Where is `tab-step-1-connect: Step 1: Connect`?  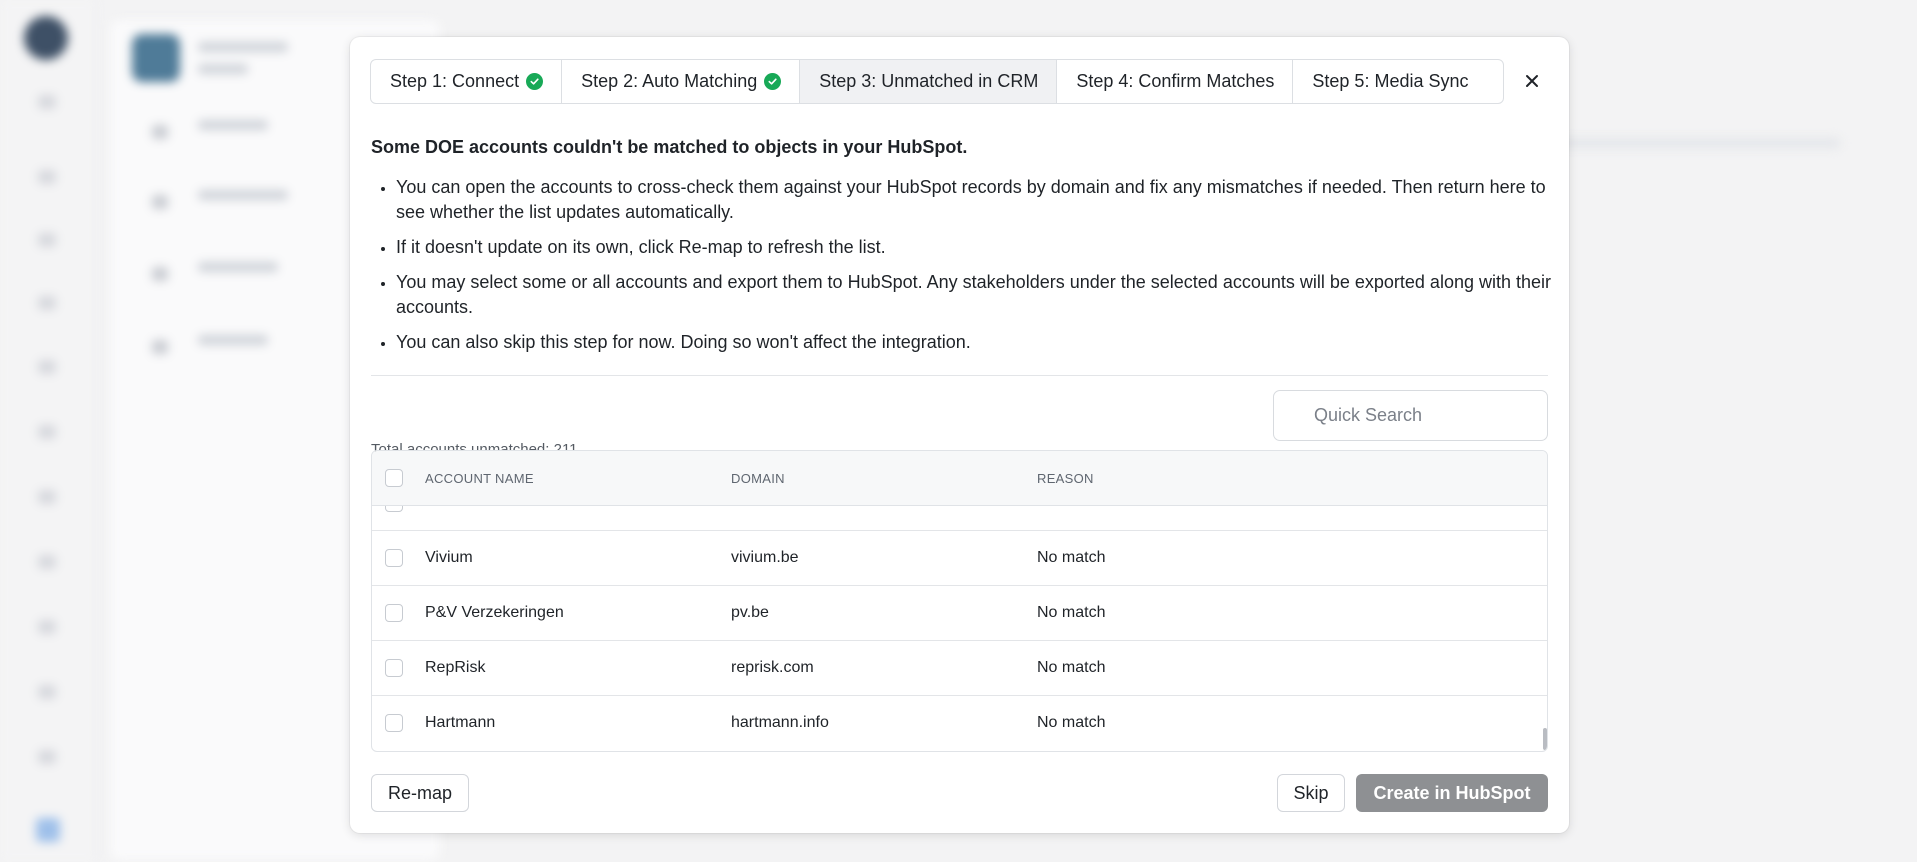 tab-step-1-connect: Step 1: Connect is located at coordinates (467, 81).